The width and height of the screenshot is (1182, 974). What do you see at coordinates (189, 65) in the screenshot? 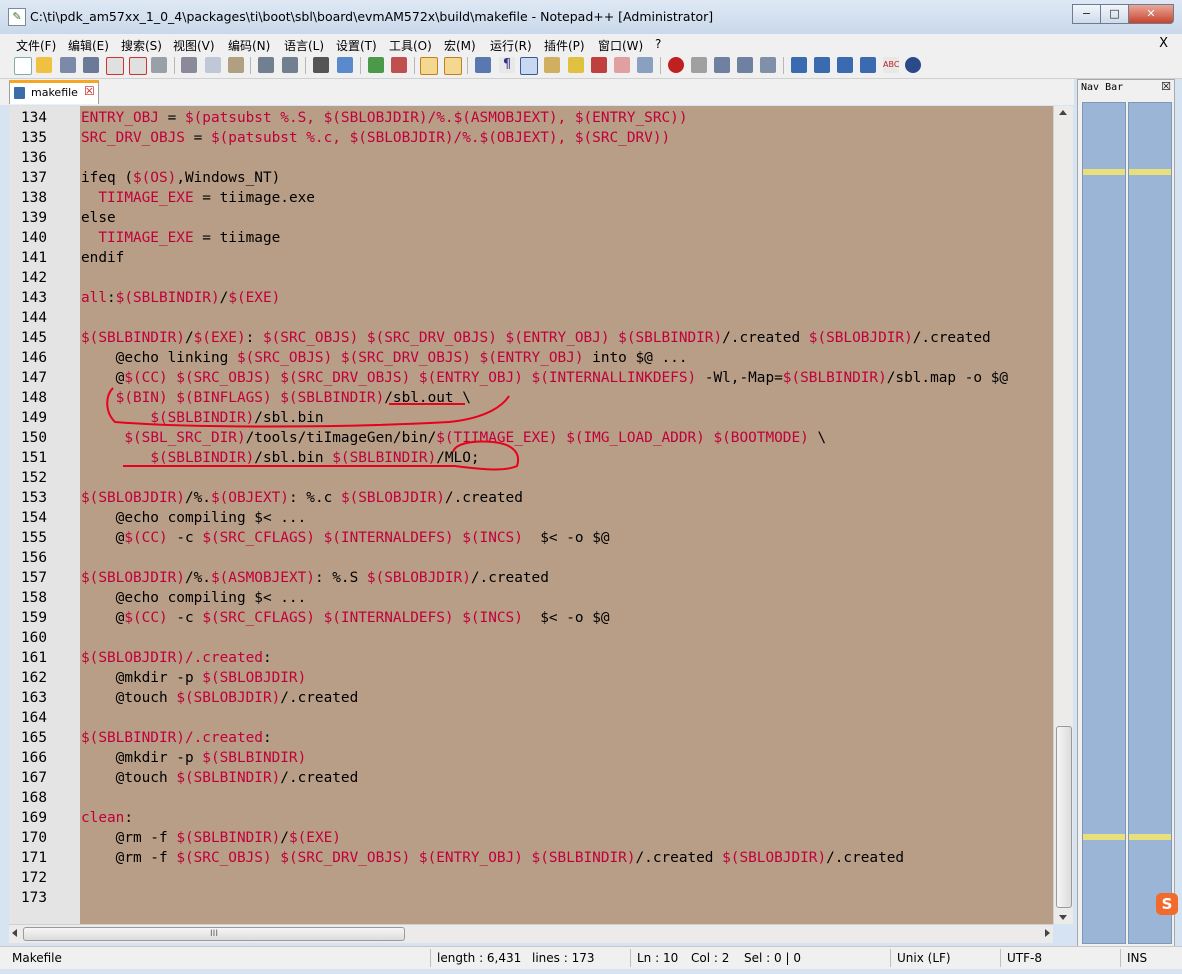
I see `cut-icon` at bounding box center [189, 65].